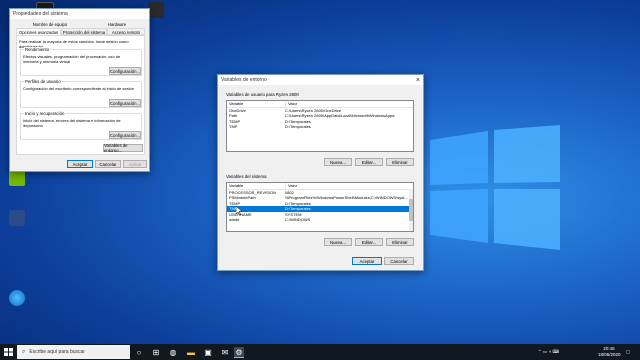 This screenshot has height=360, width=640. I want to click on start-button, so click(8, 352).